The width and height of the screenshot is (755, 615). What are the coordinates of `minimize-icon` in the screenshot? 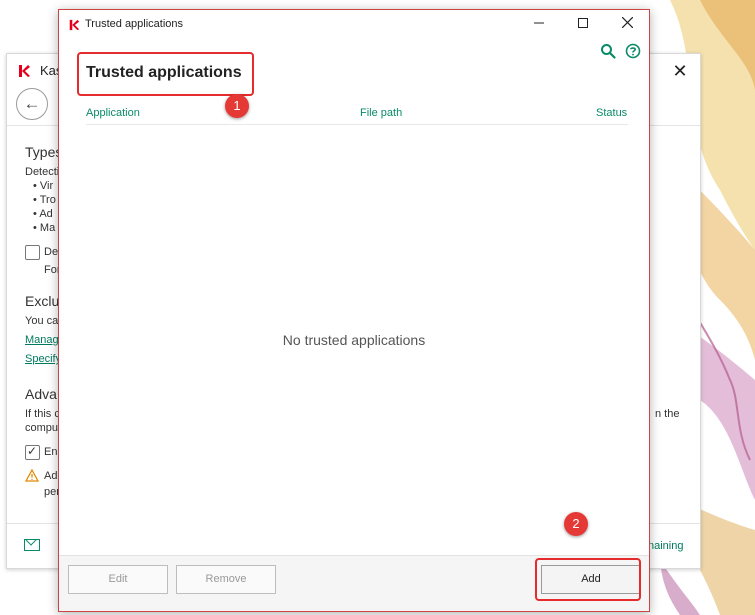 It's located at (539, 23).